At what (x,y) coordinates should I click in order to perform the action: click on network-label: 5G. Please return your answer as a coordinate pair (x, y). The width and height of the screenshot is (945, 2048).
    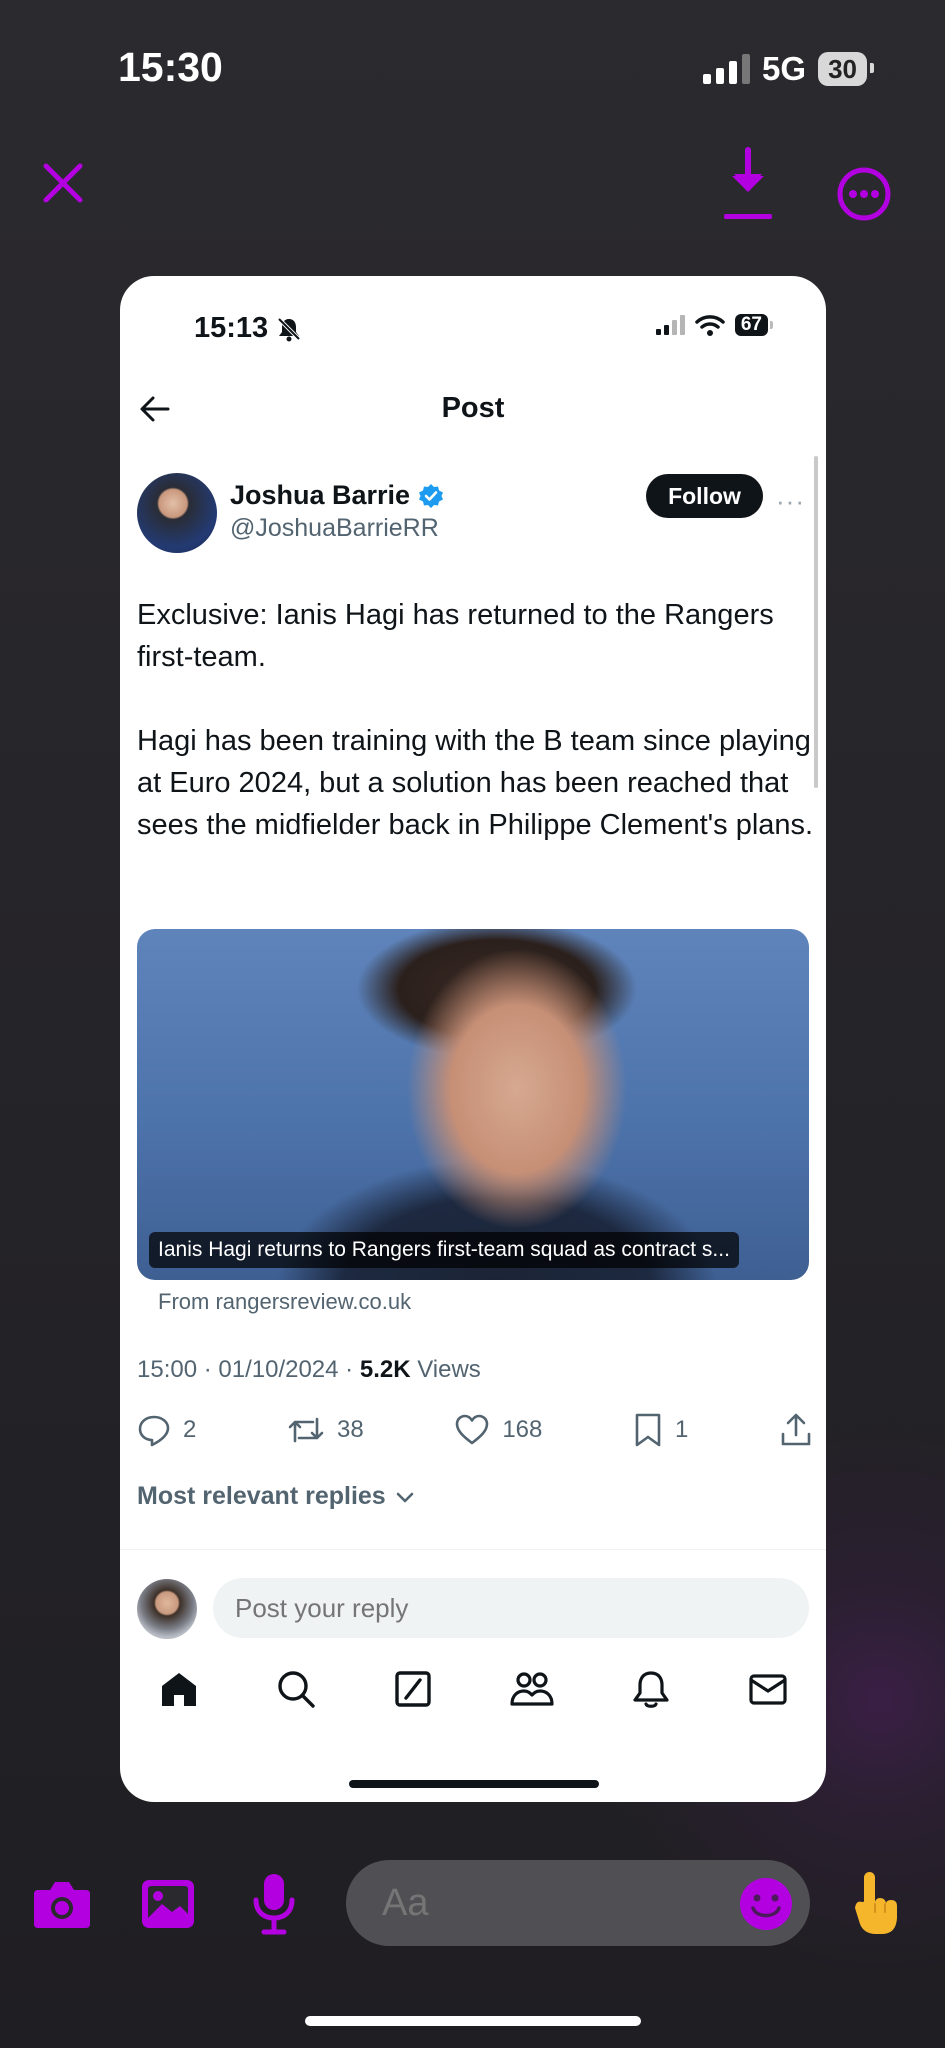
    Looking at the image, I should click on (784, 68).